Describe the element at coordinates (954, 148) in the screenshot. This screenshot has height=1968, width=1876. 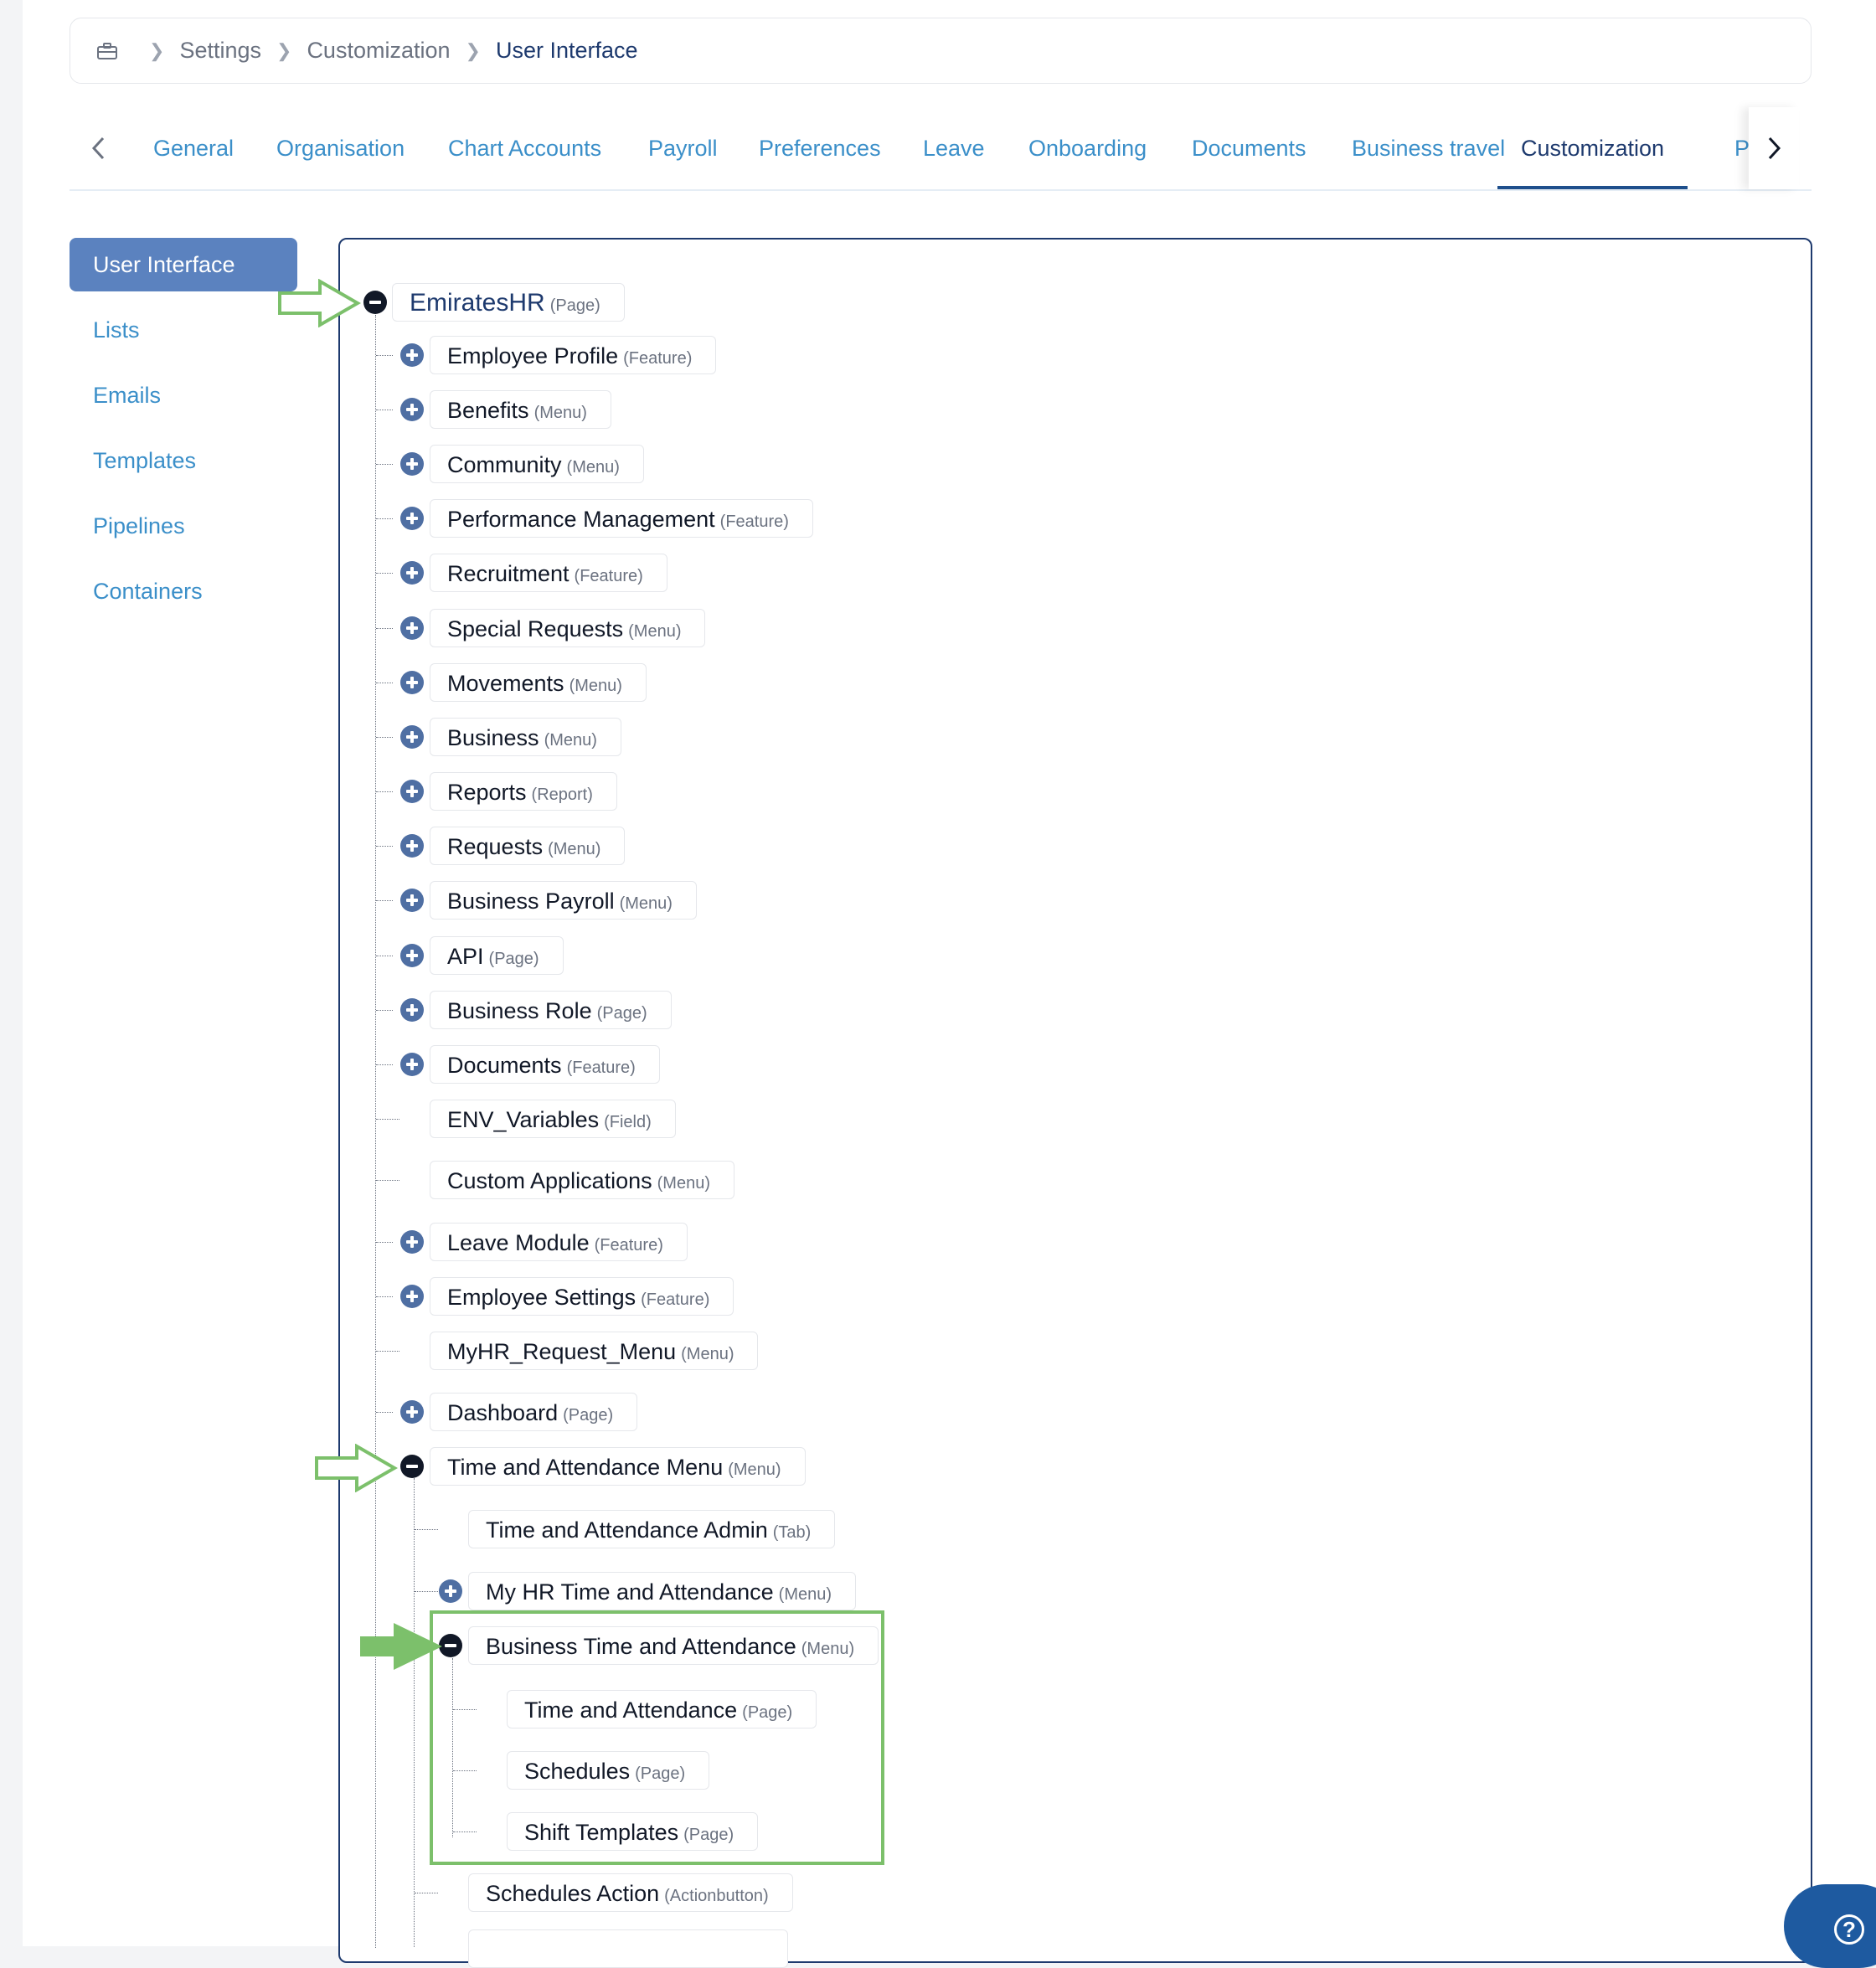
I see `tab-leave: Leave` at that location.